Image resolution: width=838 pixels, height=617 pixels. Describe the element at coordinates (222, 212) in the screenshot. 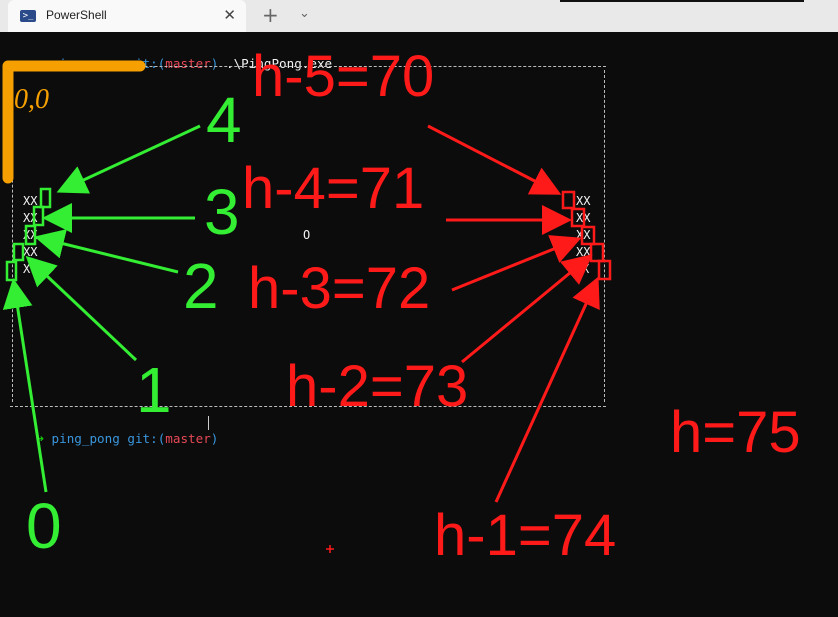

I see `green-label-3: 3` at that location.